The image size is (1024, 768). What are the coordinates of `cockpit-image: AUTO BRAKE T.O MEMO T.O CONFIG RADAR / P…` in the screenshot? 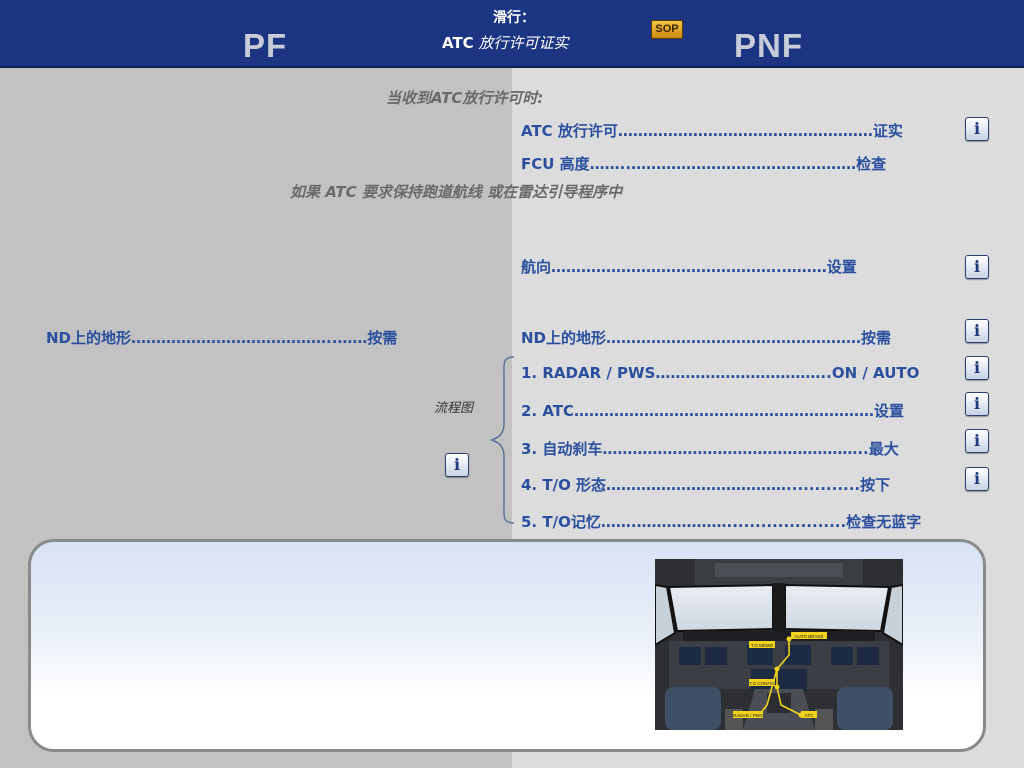 It's located at (779, 644).